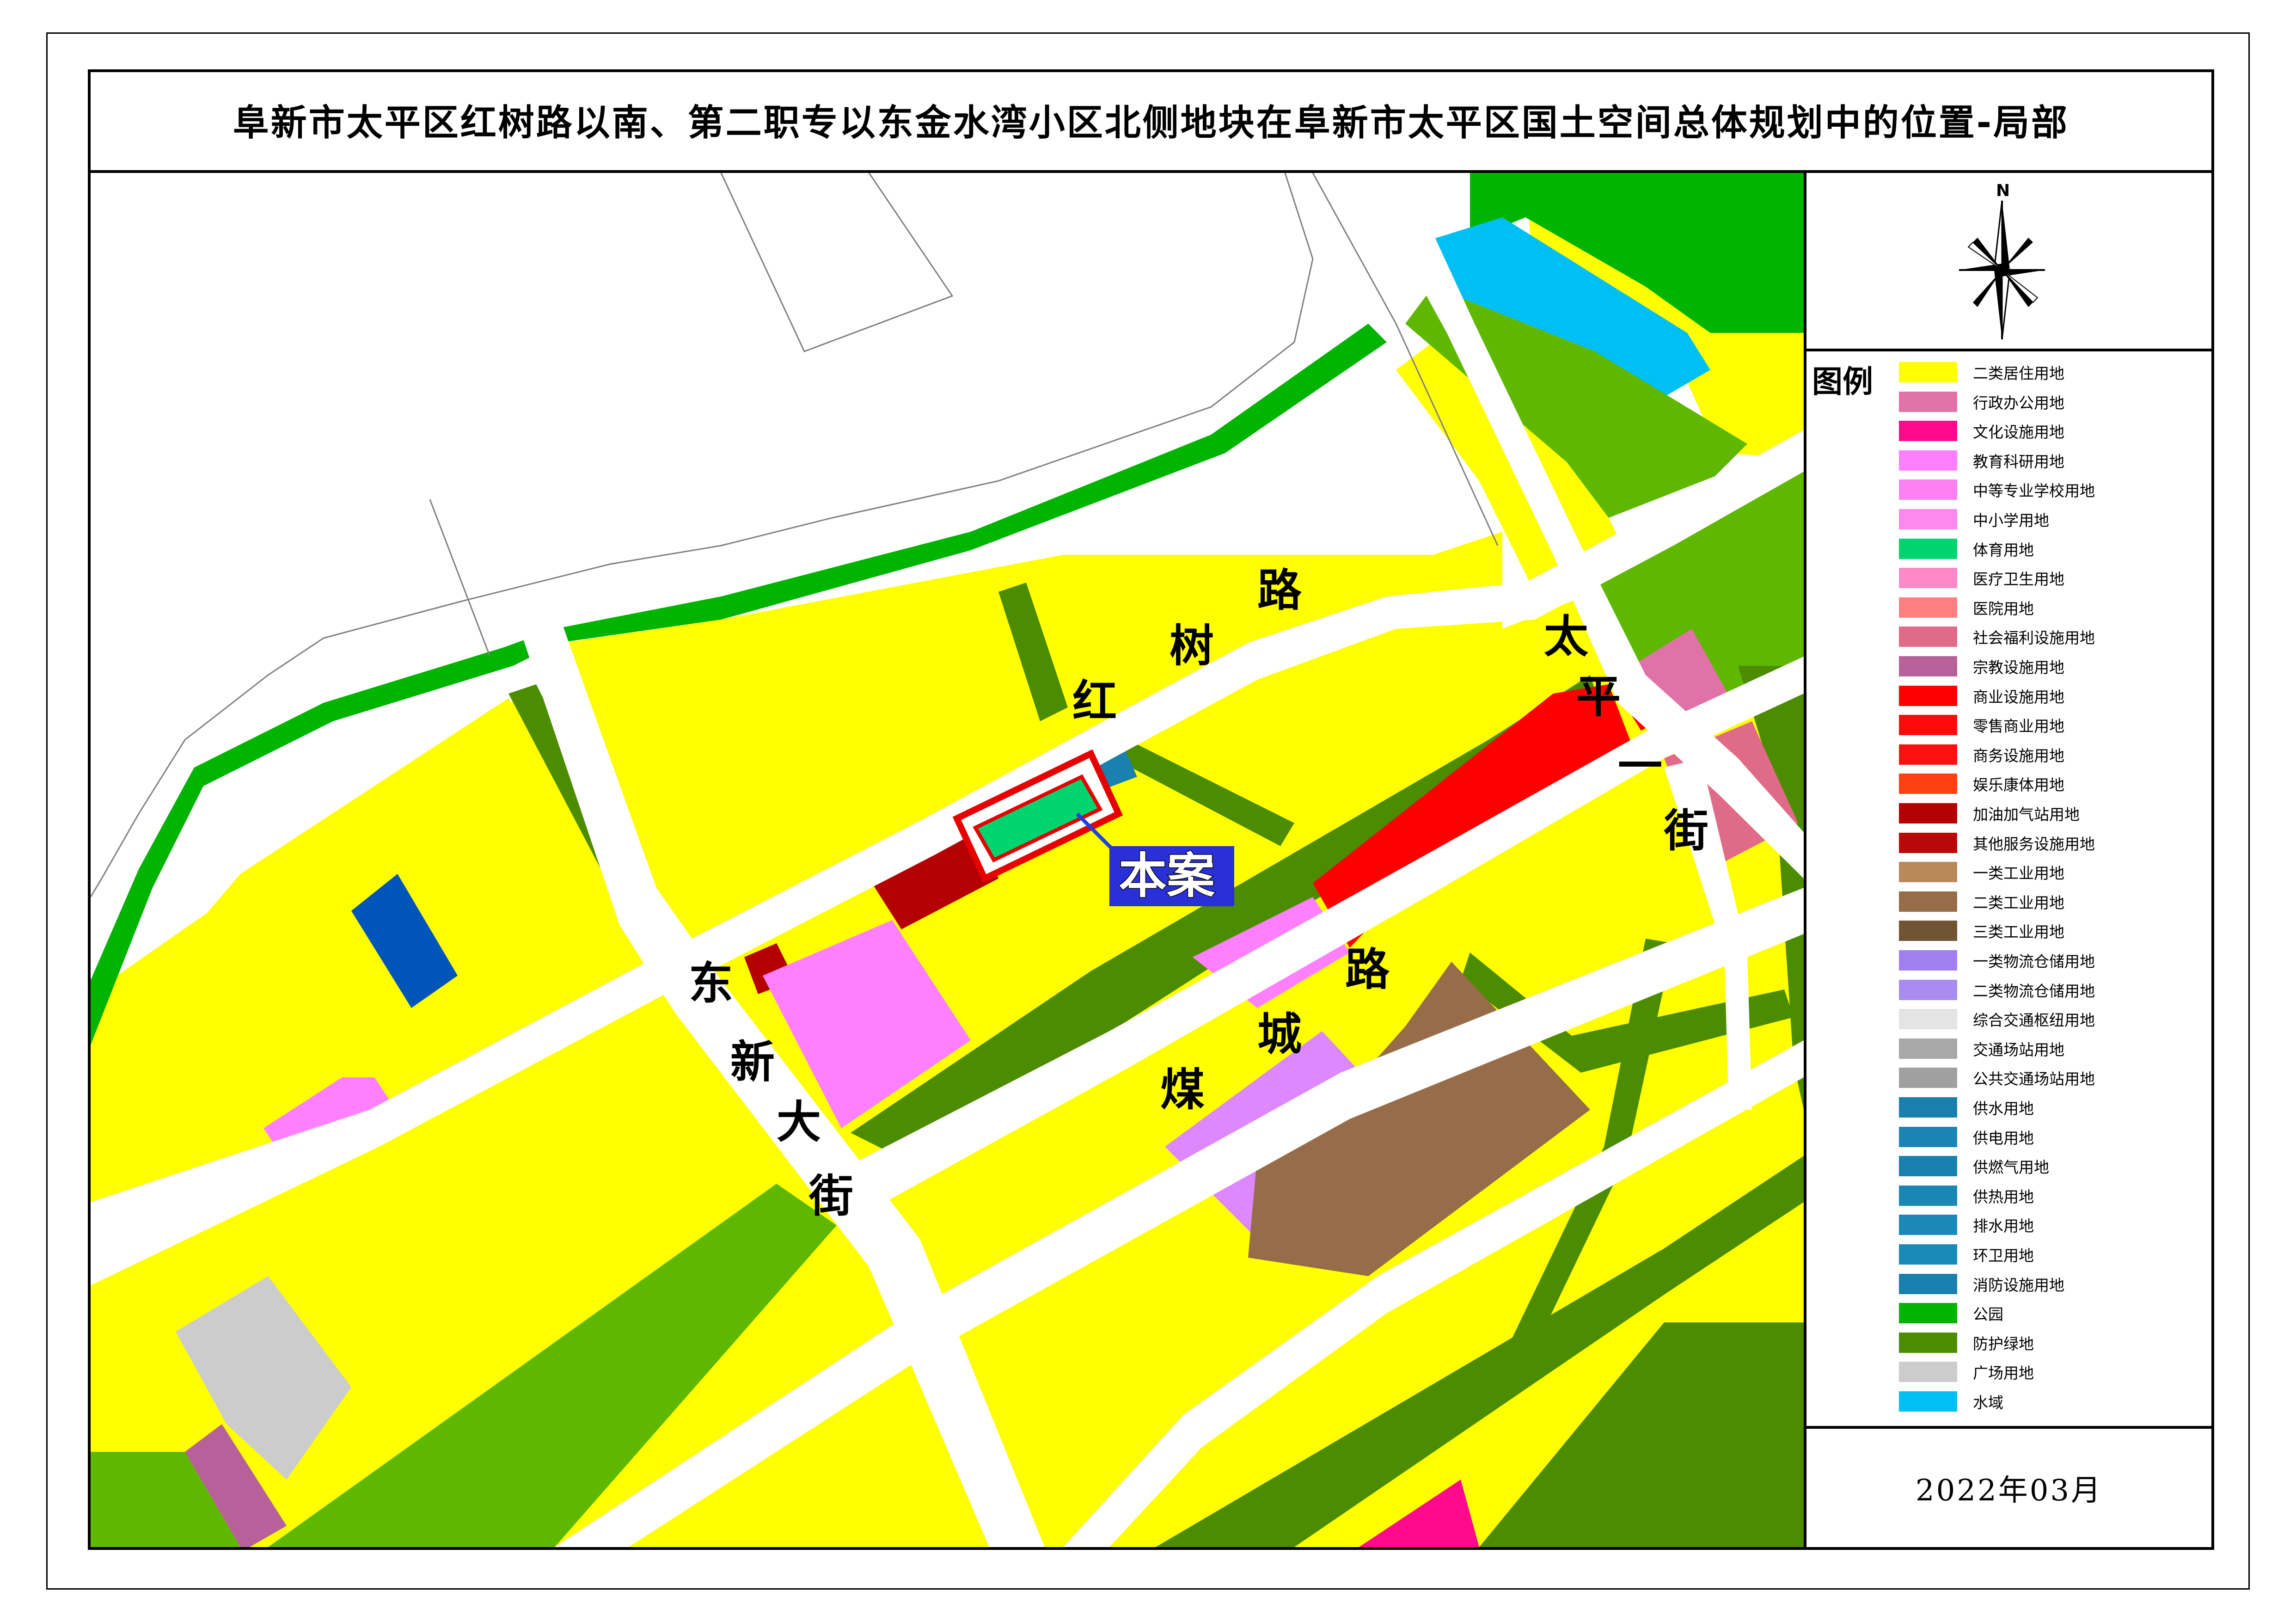  Describe the element at coordinates (1279, 1034) in the screenshot. I see `road-label-meicheng-2: 城` at that location.